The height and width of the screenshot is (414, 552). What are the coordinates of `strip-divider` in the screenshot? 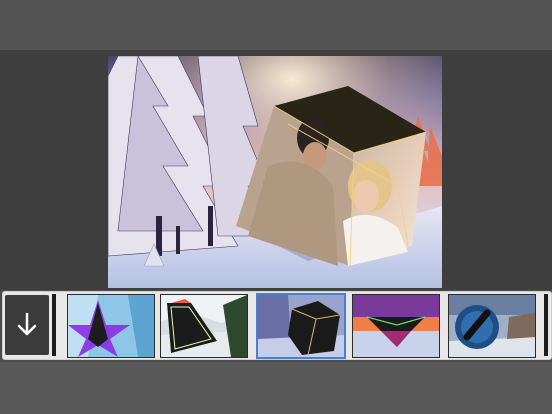 It's located at (54, 325).